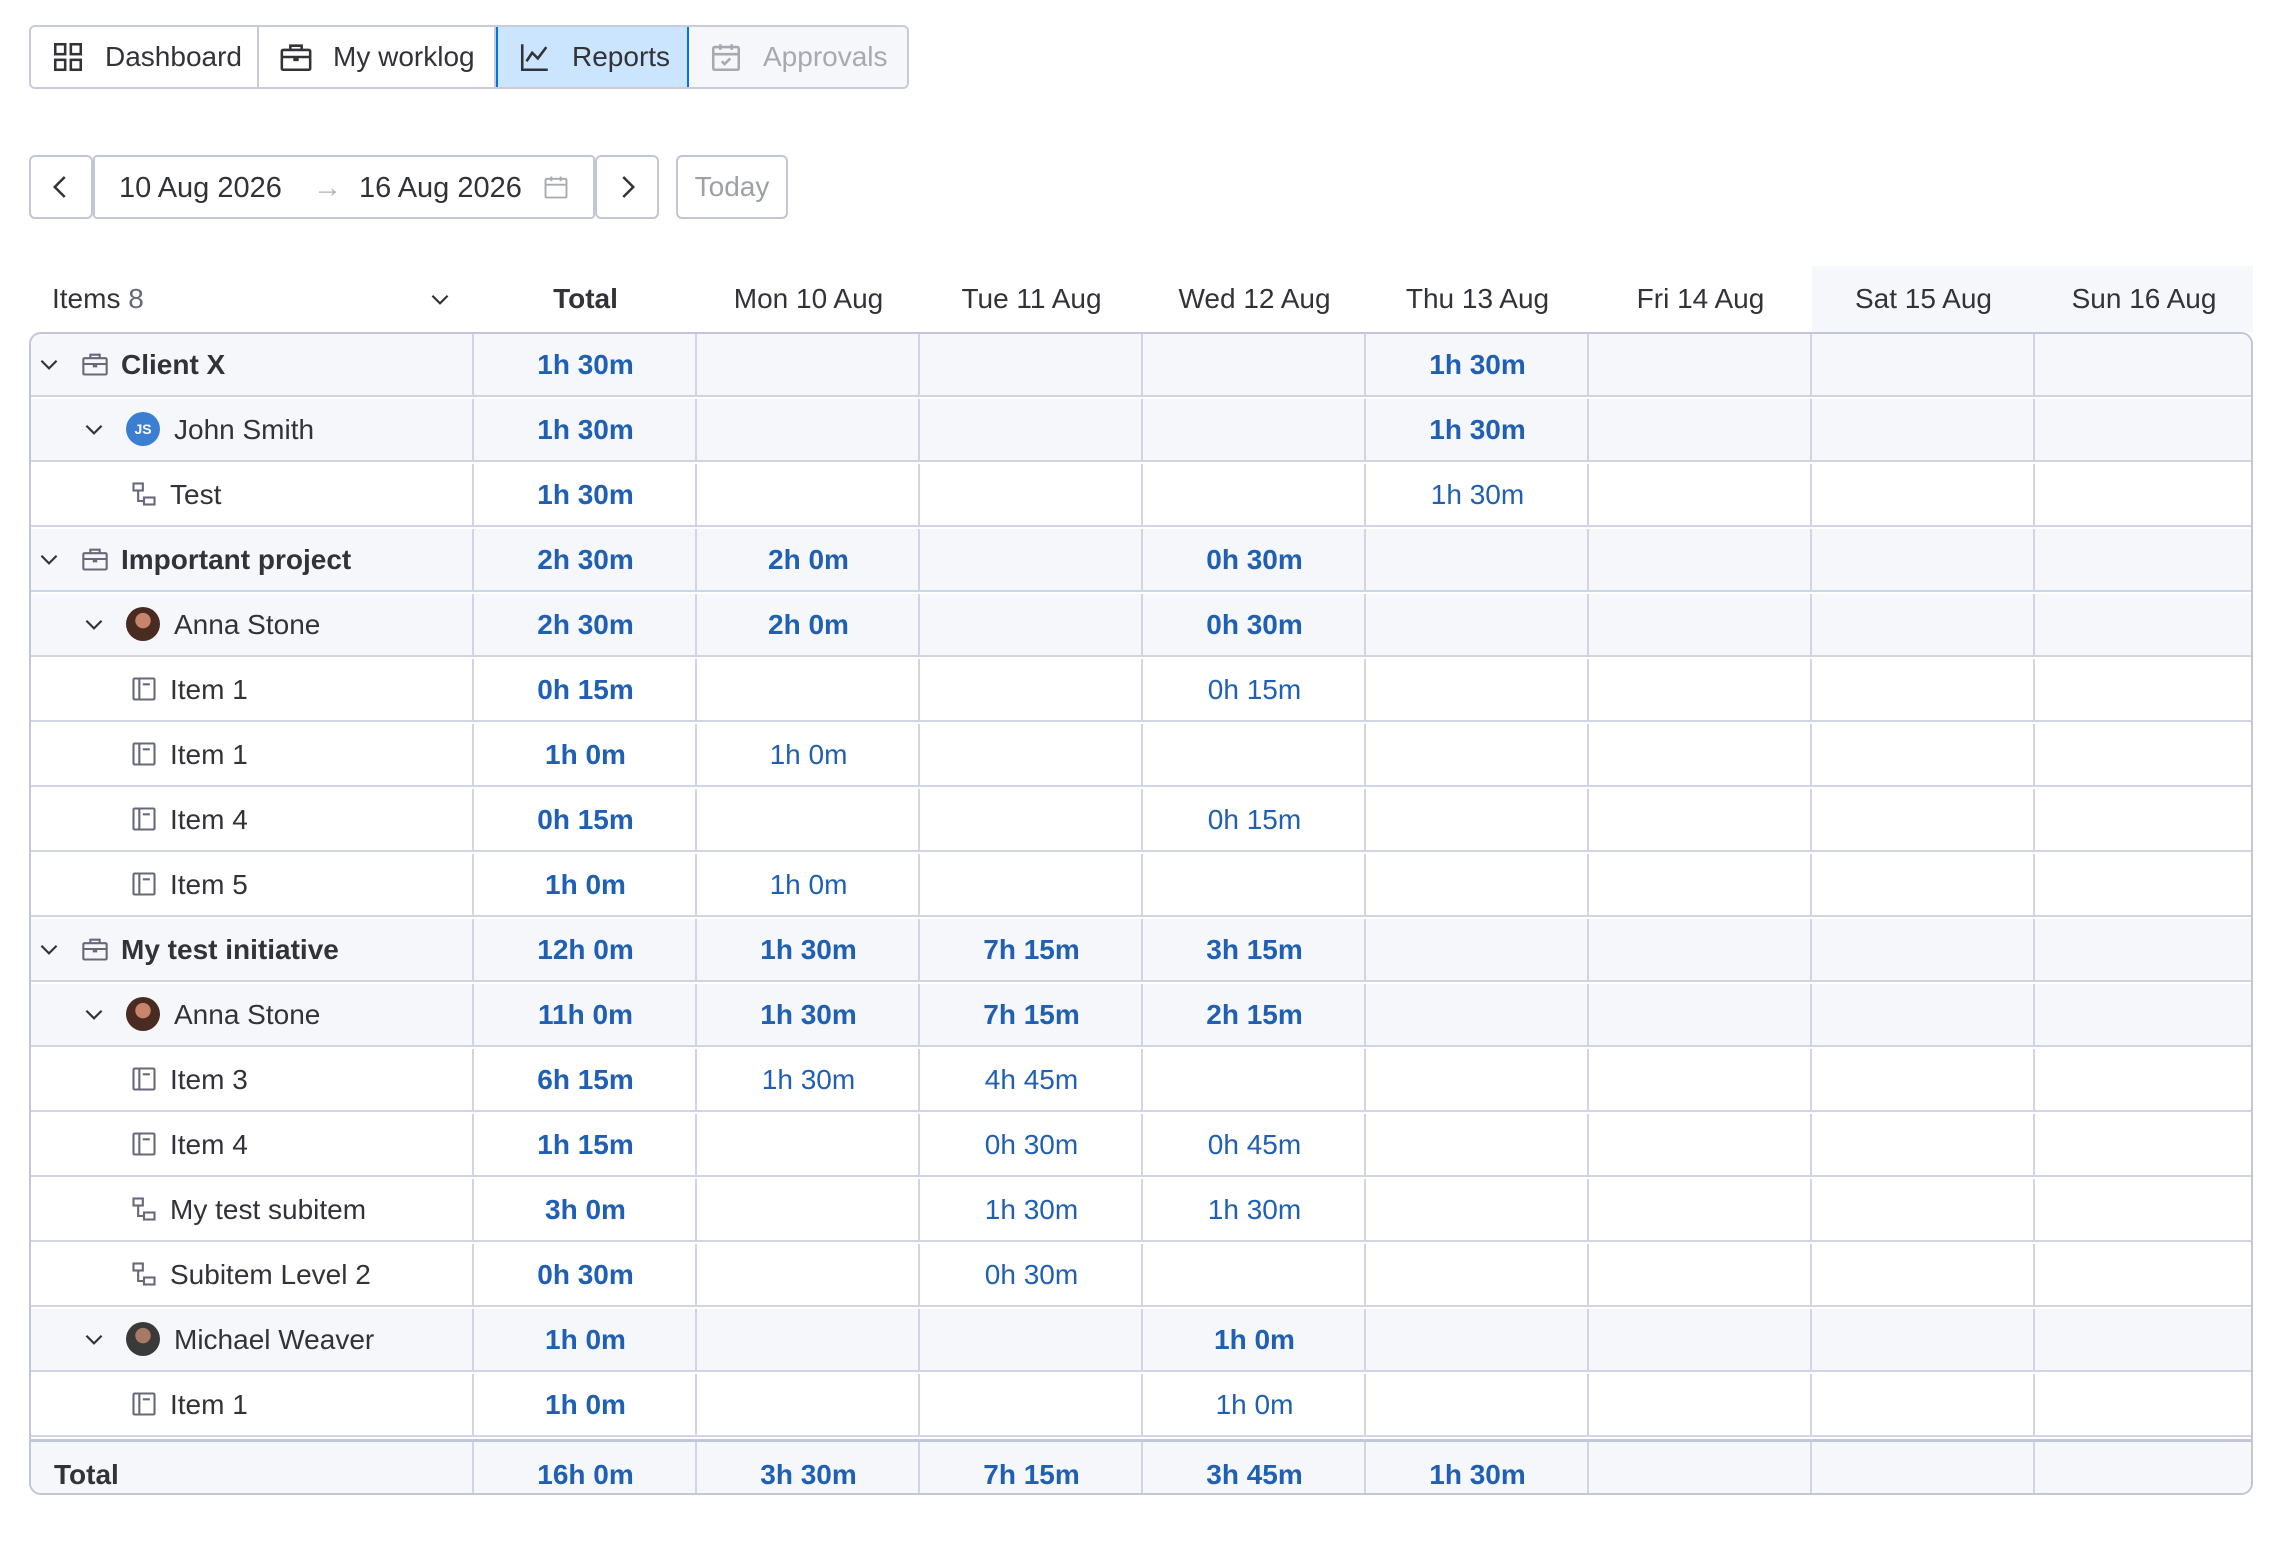 The width and height of the screenshot is (2280, 1542). What do you see at coordinates (1141, 1015) in the screenshot?
I see `person-row: Anna Stone 11h 0m 1h 30m 7h 15m 2h 15m` at bounding box center [1141, 1015].